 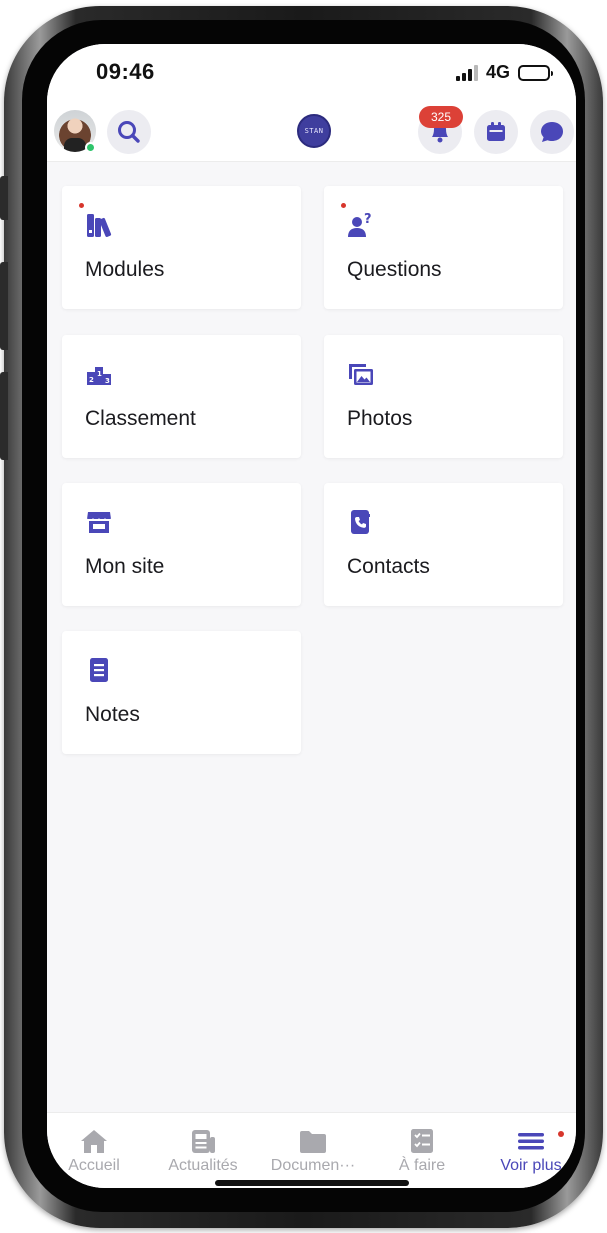 What do you see at coordinates (360, 522) in the screenshot?
I see `phone-book-icon` at bounding box center [360, 522].